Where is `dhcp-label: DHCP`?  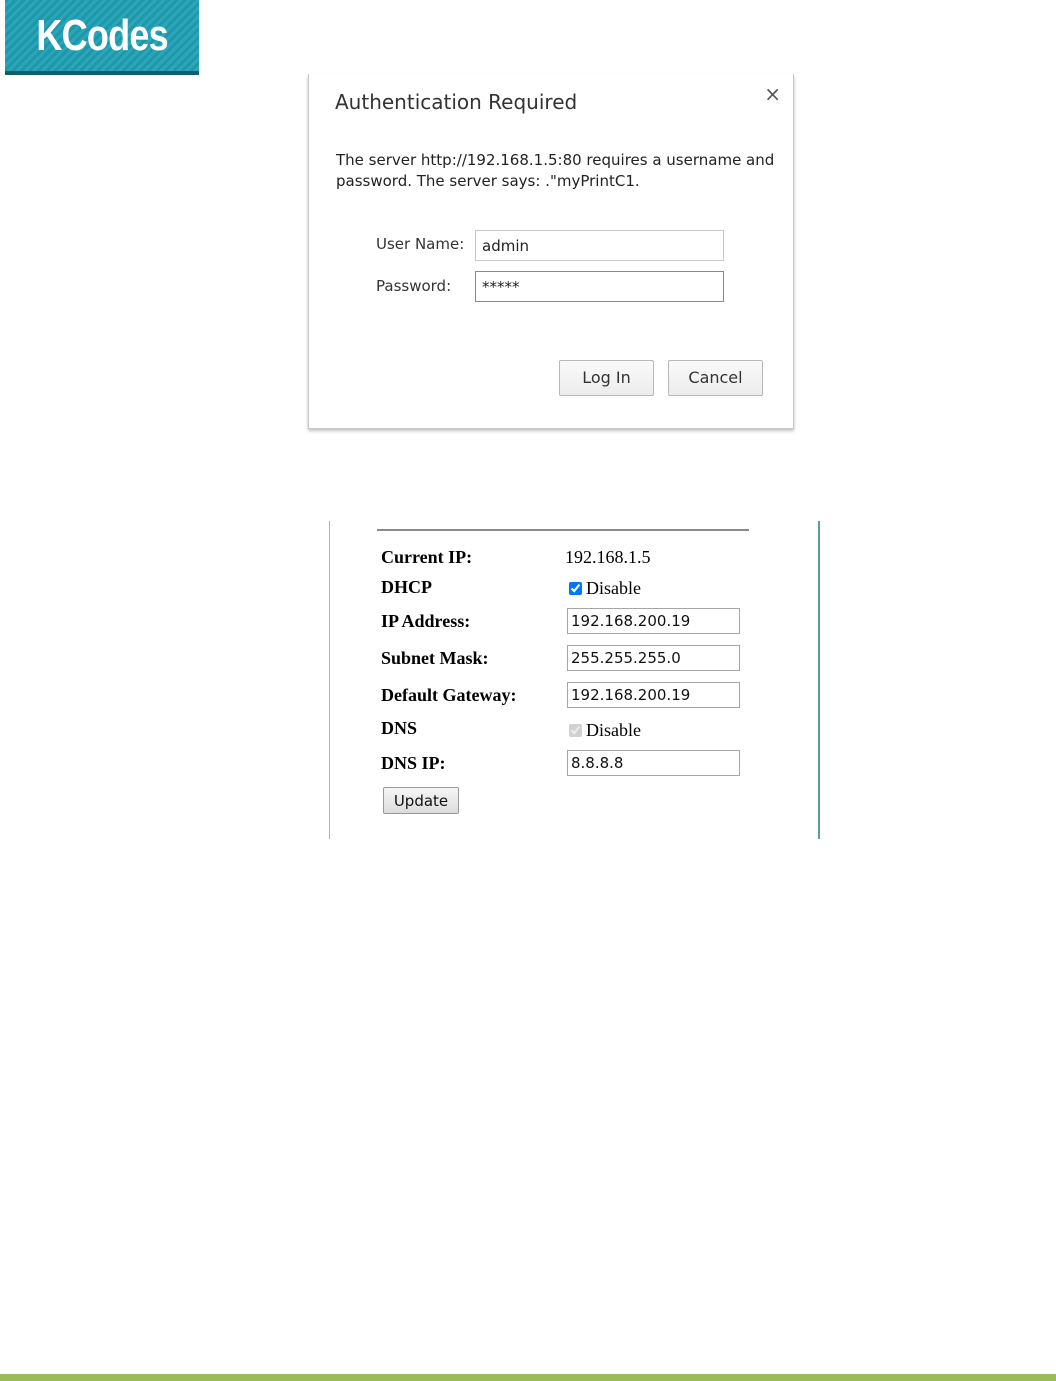
dhcp-label: DHCP is located at coordinates (406, 587).